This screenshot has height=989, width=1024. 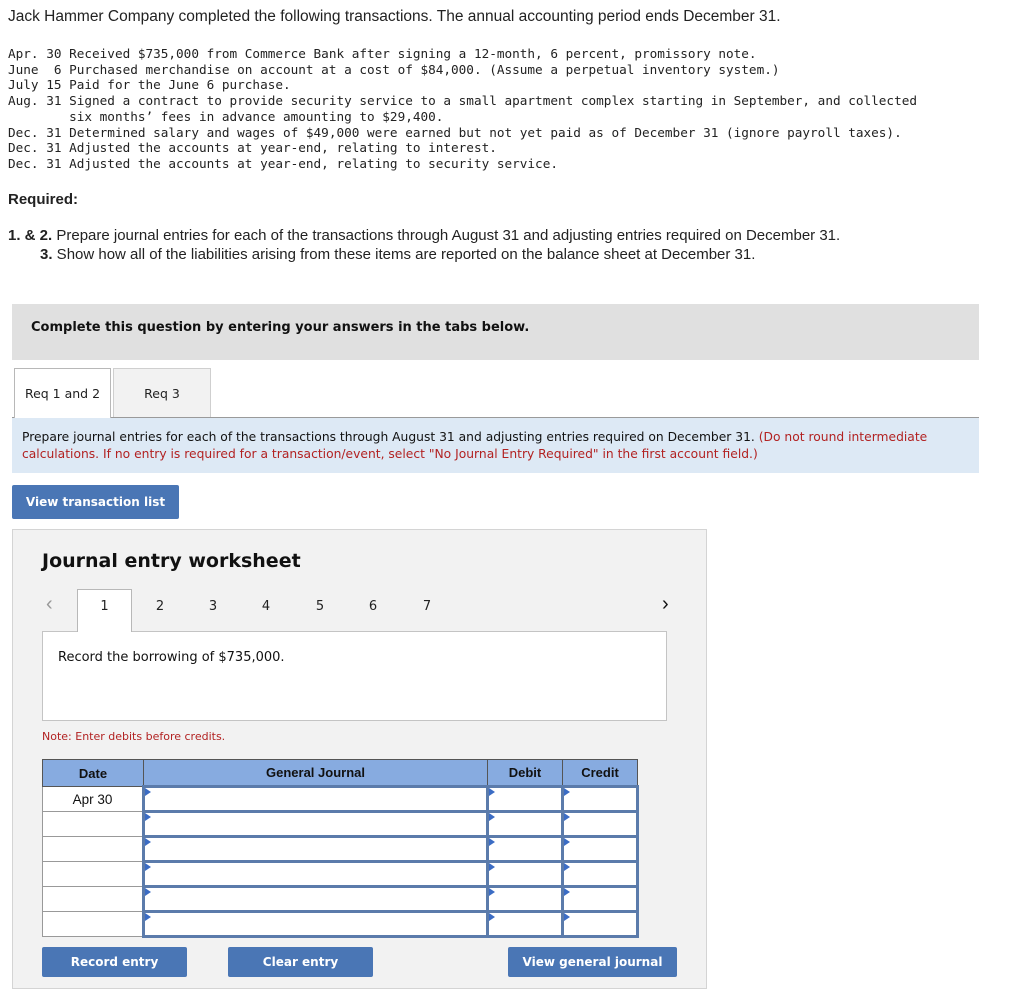 I want to click on debits-credits-note: Note: Enter debits before credits., so click(x=134, y=736).